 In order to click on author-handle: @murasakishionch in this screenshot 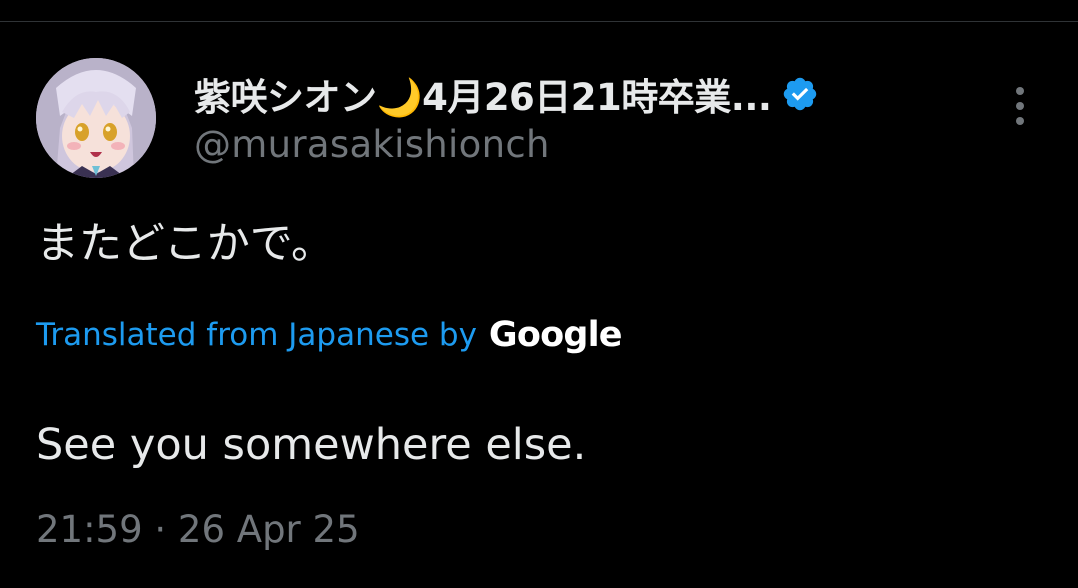, I will do `click(372, 145)`.